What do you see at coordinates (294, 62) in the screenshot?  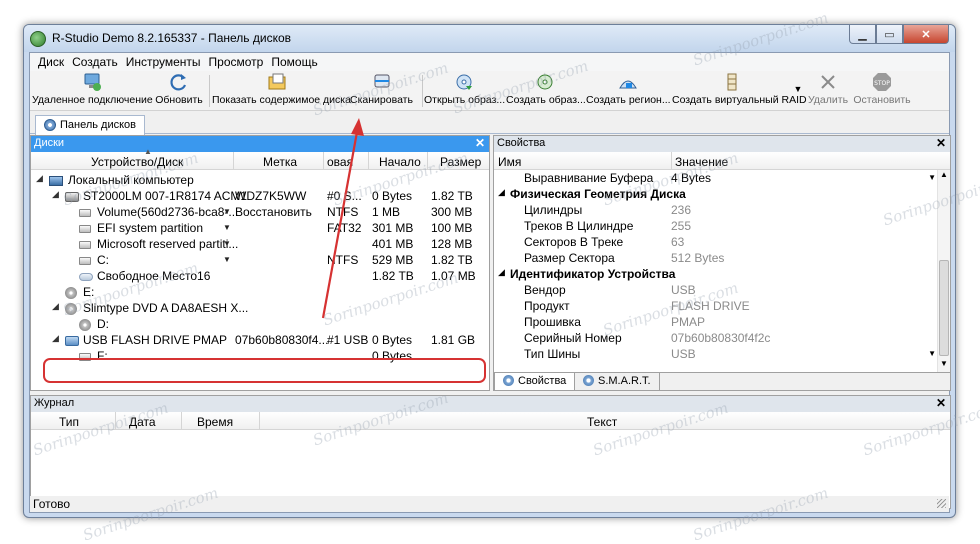 I see `menu-help: Помощь` at bounding box center [294, 62].